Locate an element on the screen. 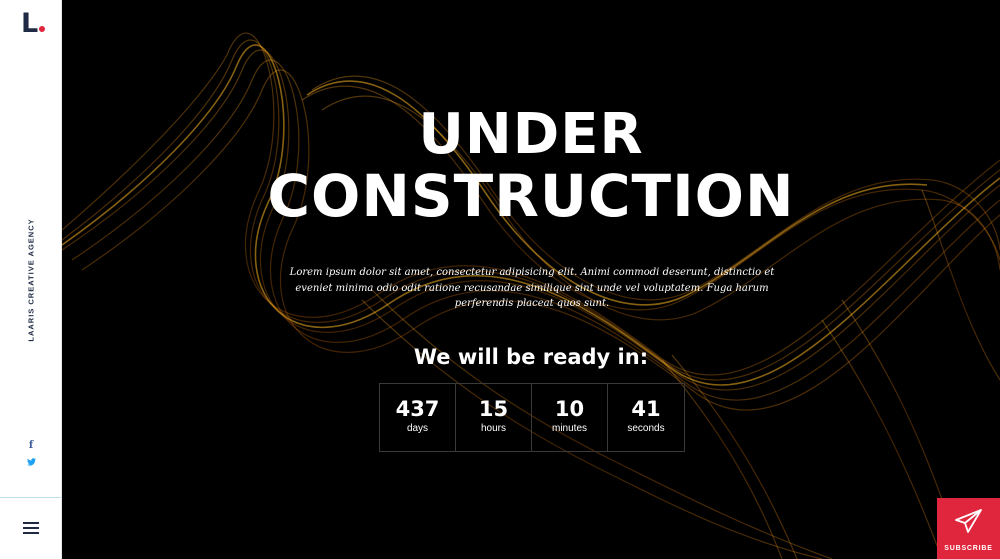 The width and height of the screenshot is (1000, 559). countdown-days: 437 days is located at coordinates (418, 417).